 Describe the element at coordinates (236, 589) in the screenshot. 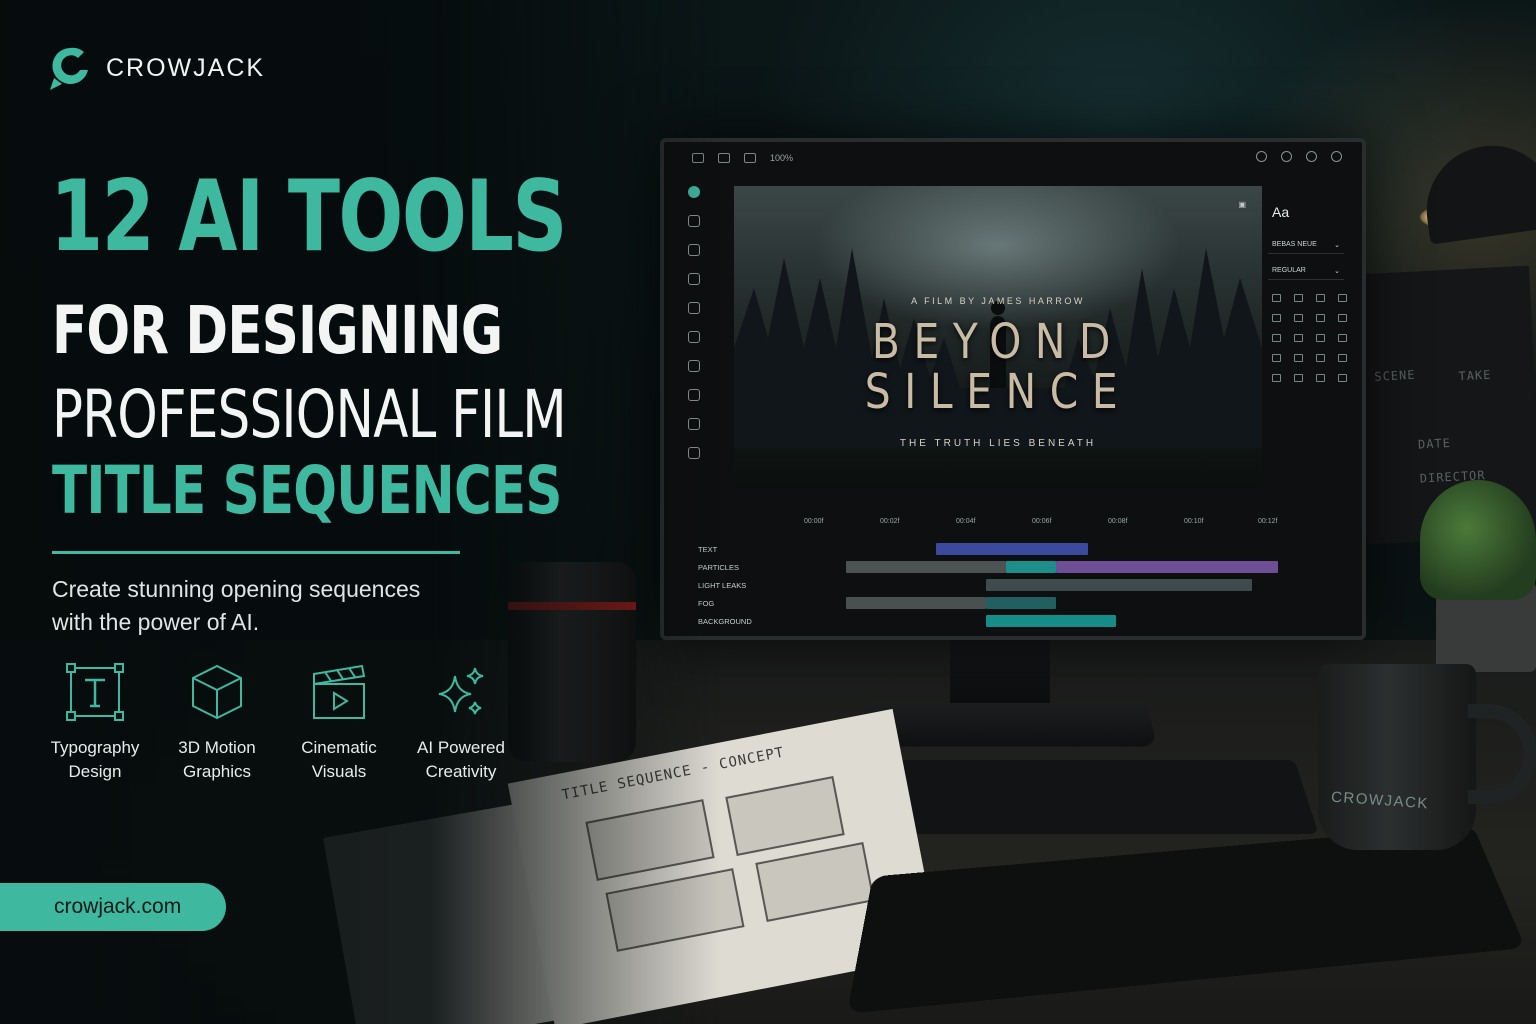

I see `subtitle-line1: Create stunning opening sequences` at that location.